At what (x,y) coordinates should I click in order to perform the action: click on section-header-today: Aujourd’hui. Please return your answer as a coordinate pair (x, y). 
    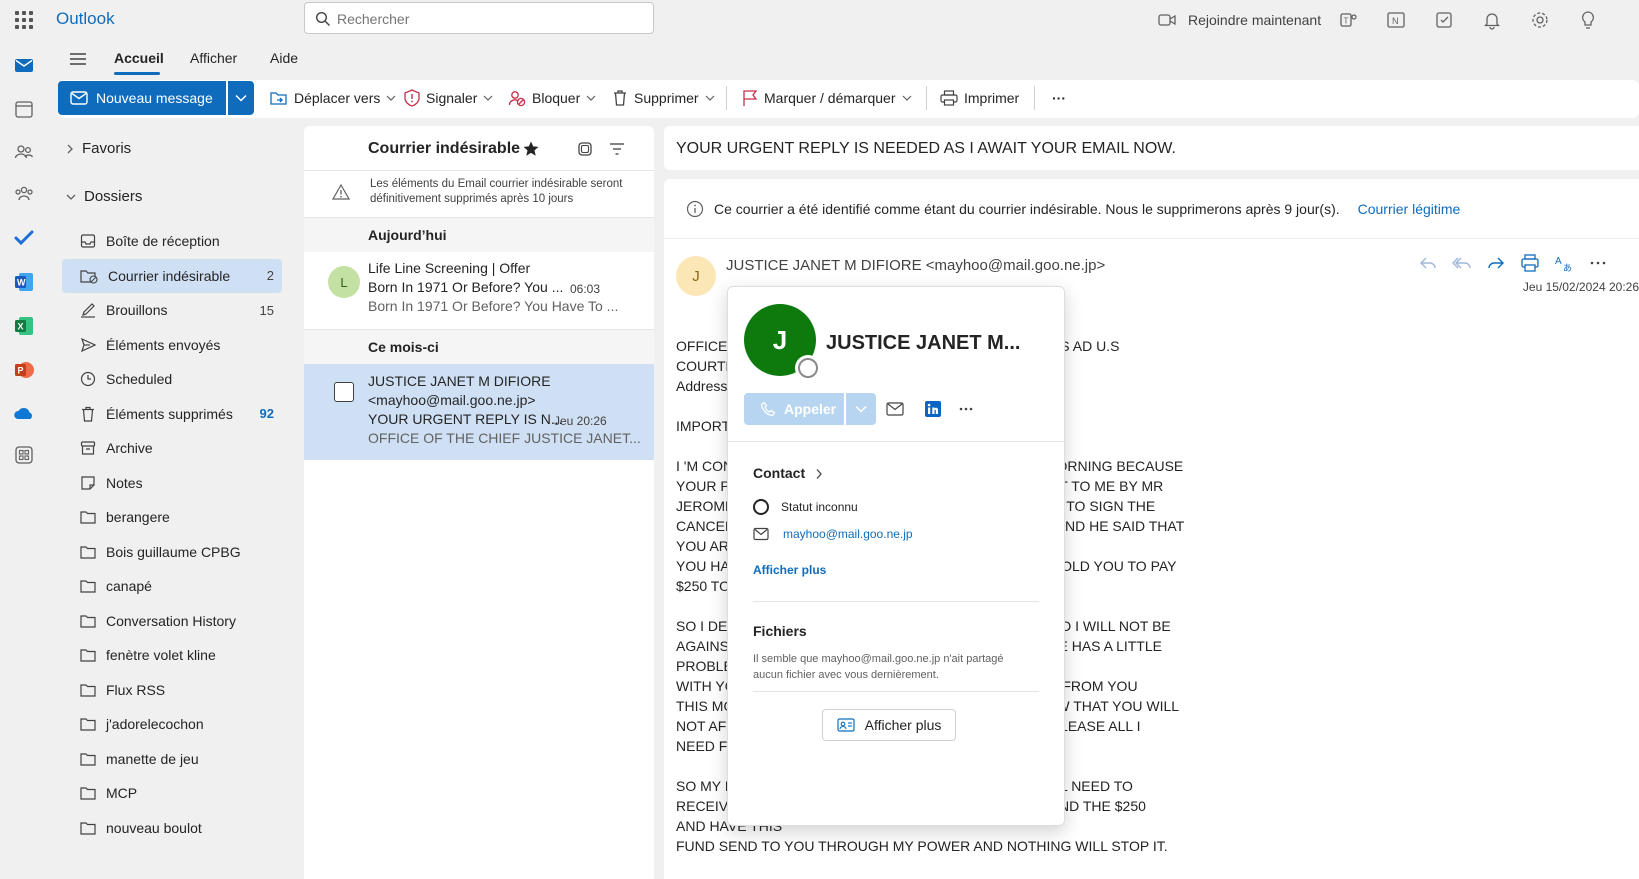
    Looking at the image, I should click on (479, 235).